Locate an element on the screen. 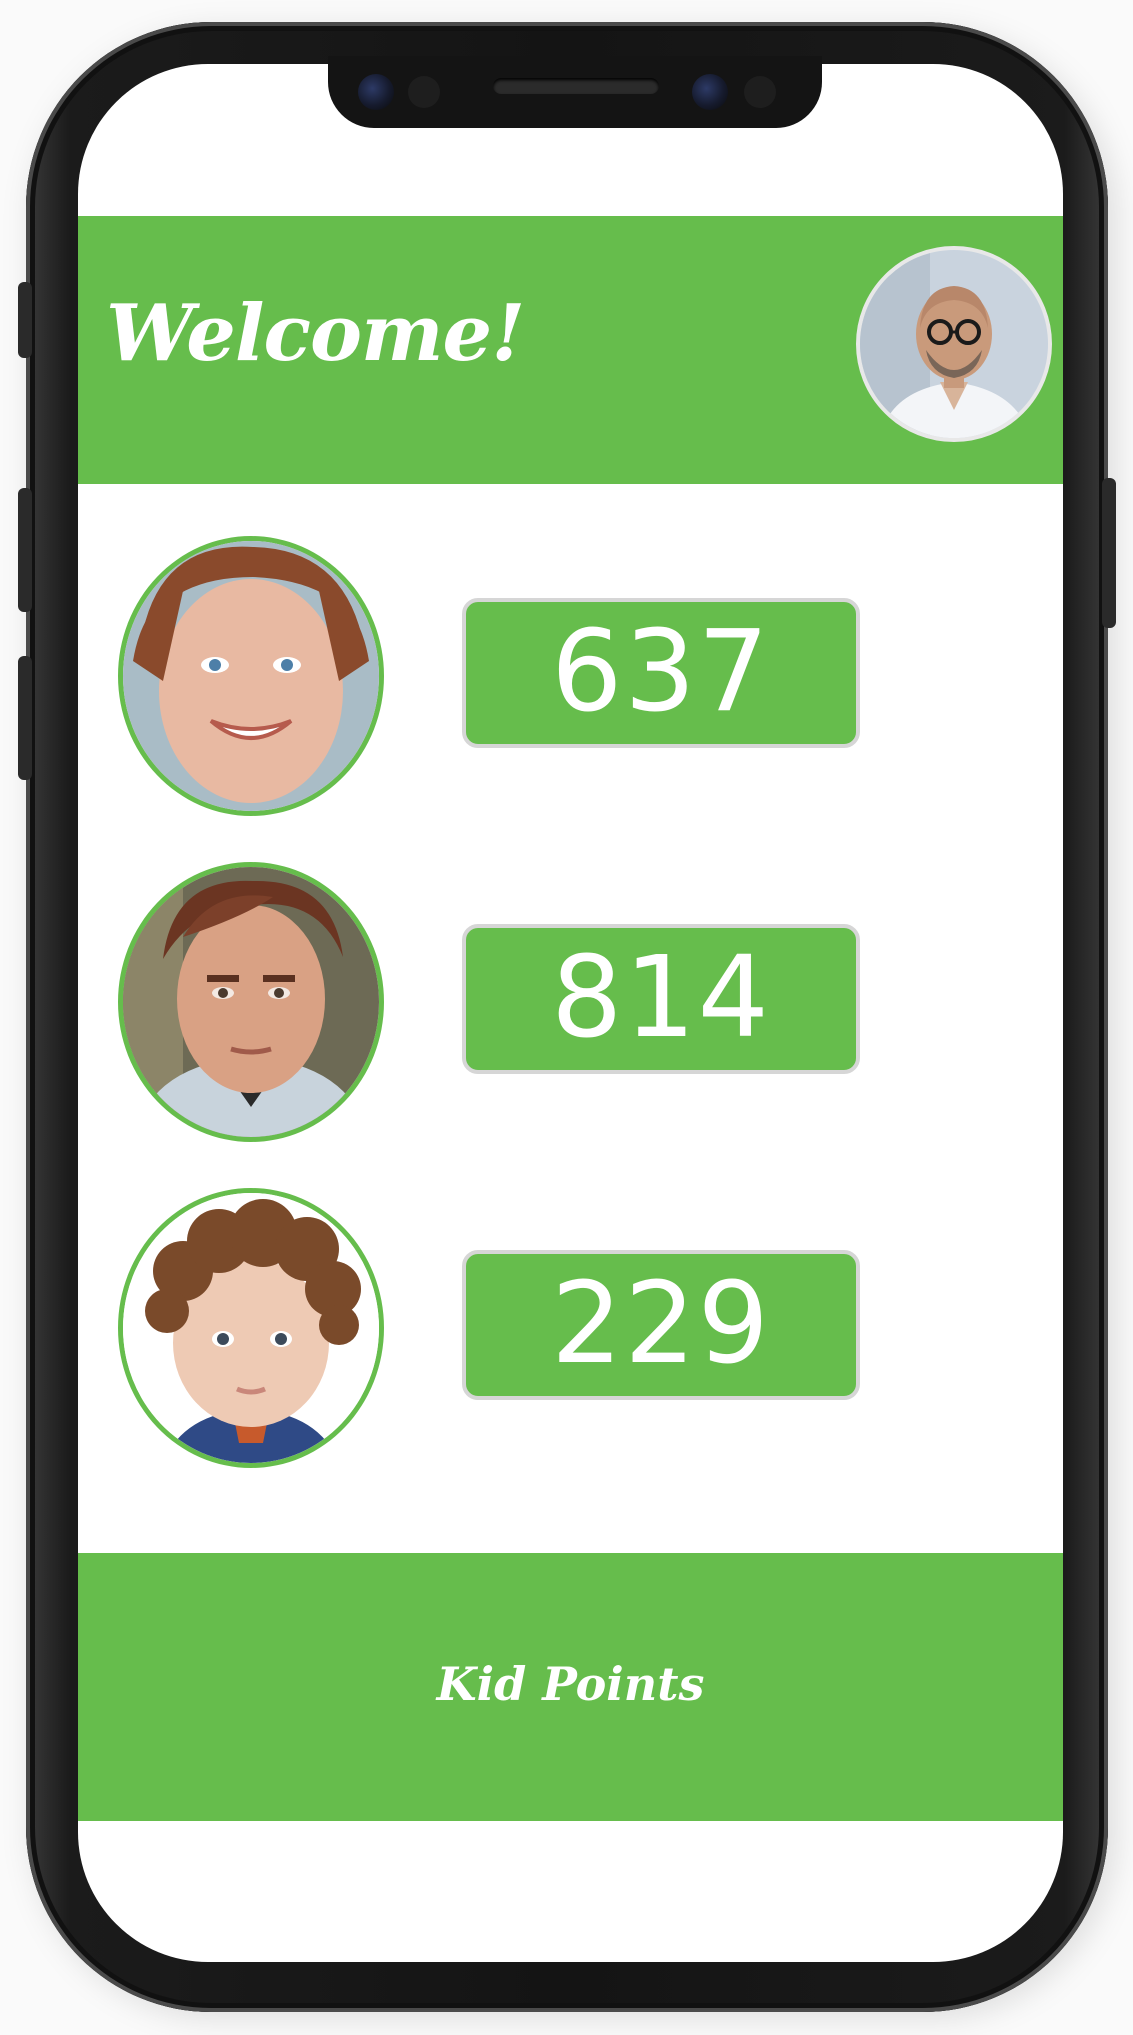 This screenshot has width=1133, height=2035. footer-bar: Kid Points is located at coordinates (570, 1687).